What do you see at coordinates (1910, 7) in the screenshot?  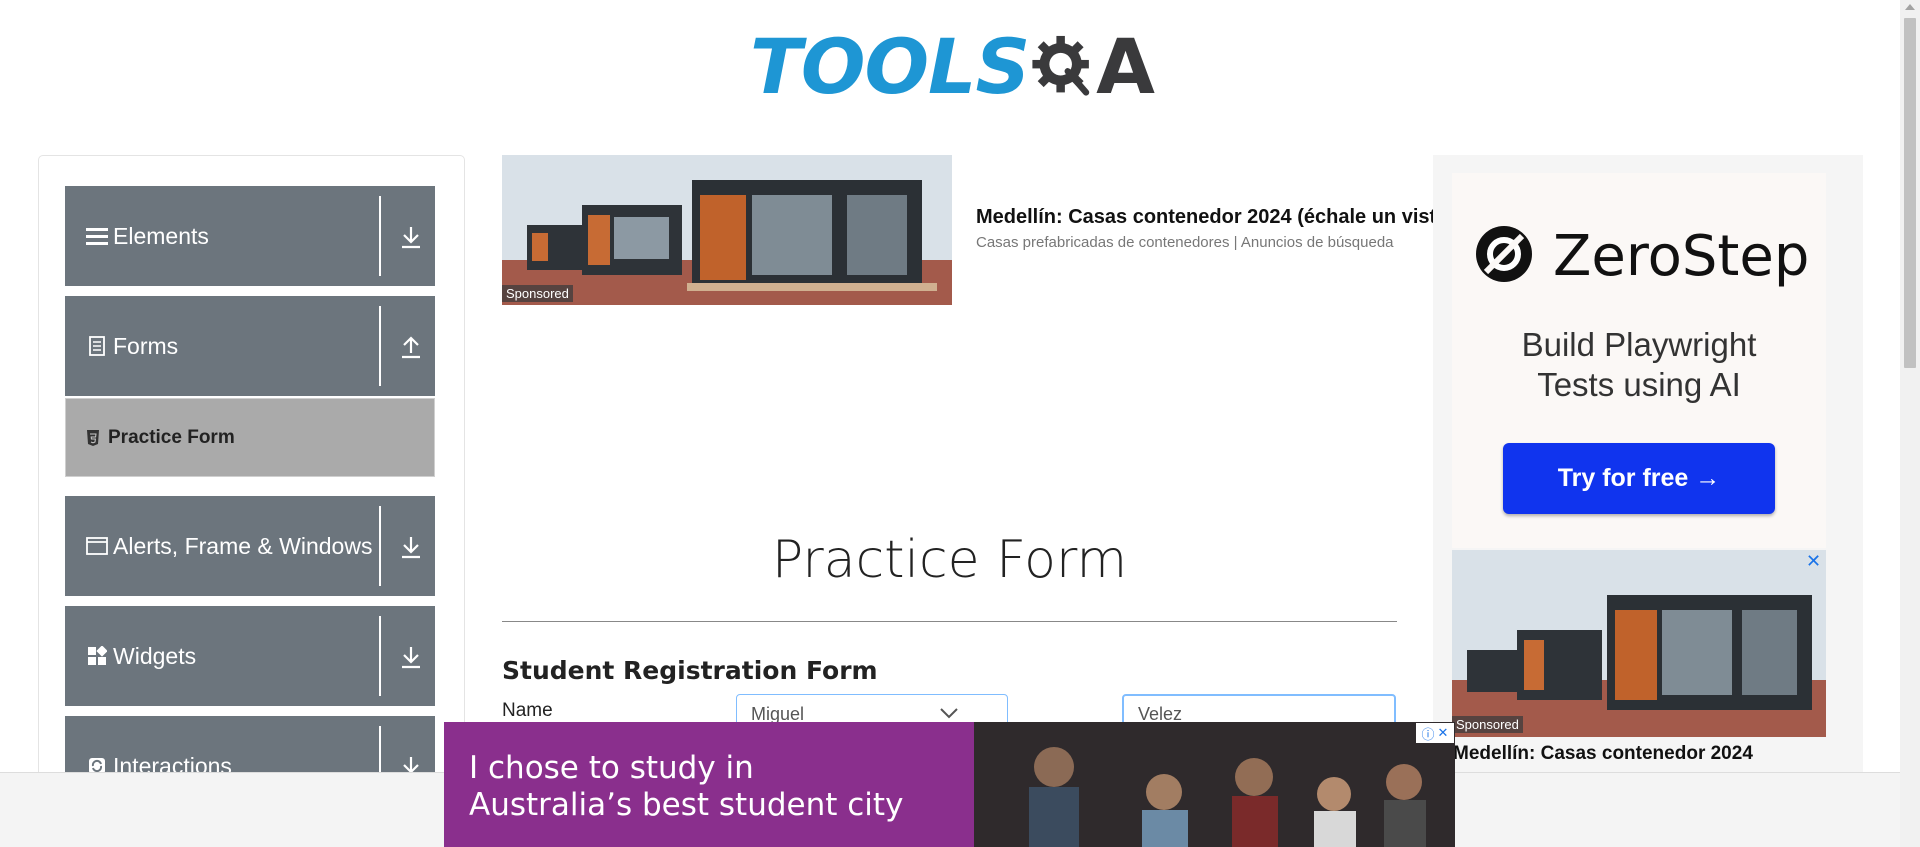 I see `scroll-up-arrow-icon` at bounding box center [1910, 7].